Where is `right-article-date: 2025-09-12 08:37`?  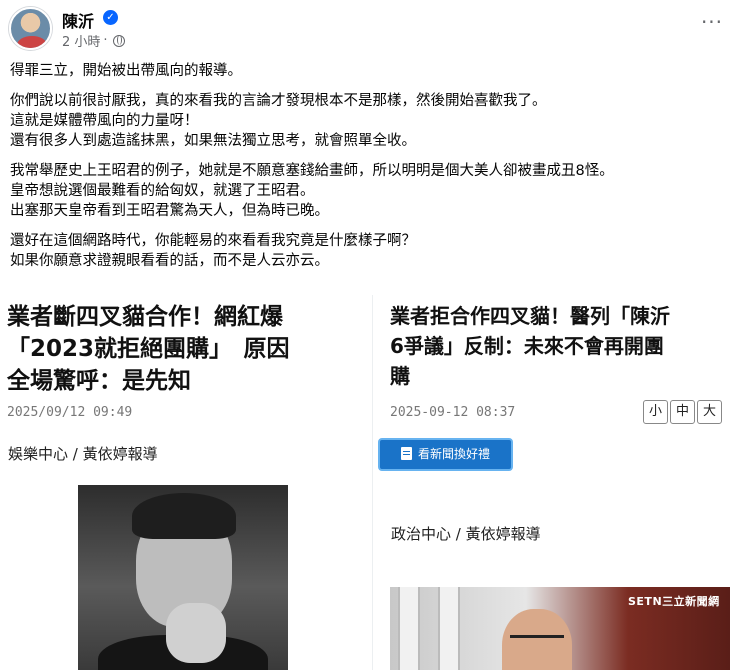 right-article-date: 2025-09-12 08:37 is located at coordinates (453, 412).